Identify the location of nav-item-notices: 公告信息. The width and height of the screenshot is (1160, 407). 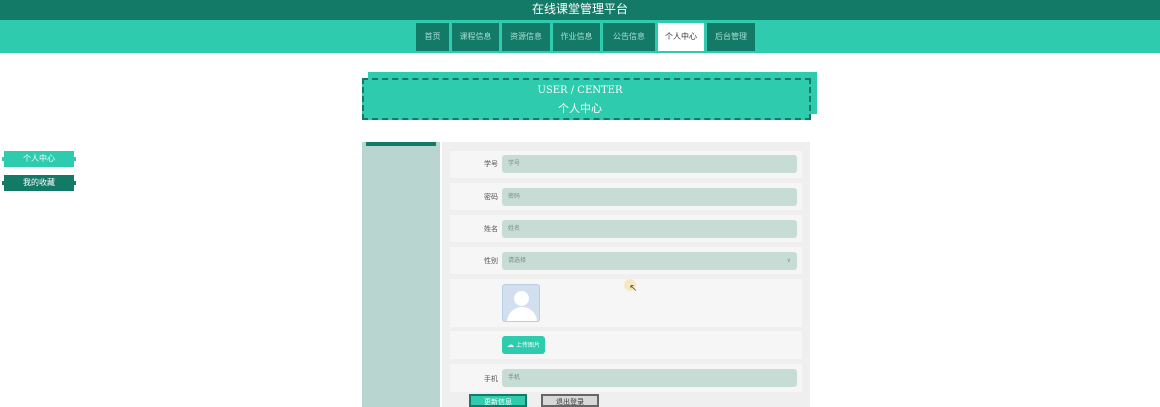
(629, 37).